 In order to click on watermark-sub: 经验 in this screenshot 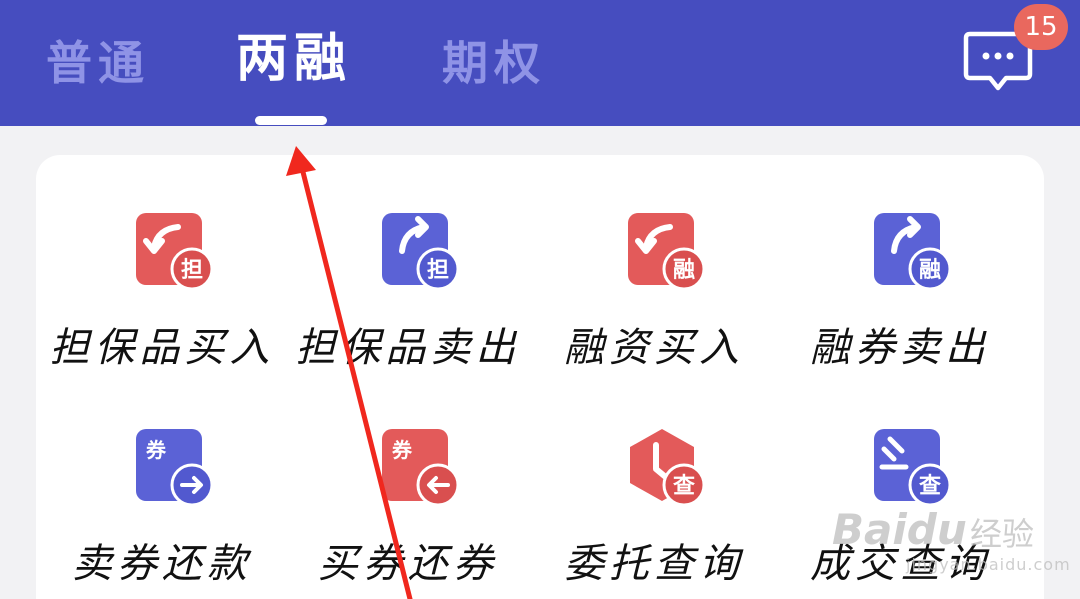, I will do `click(1002, 534)`.